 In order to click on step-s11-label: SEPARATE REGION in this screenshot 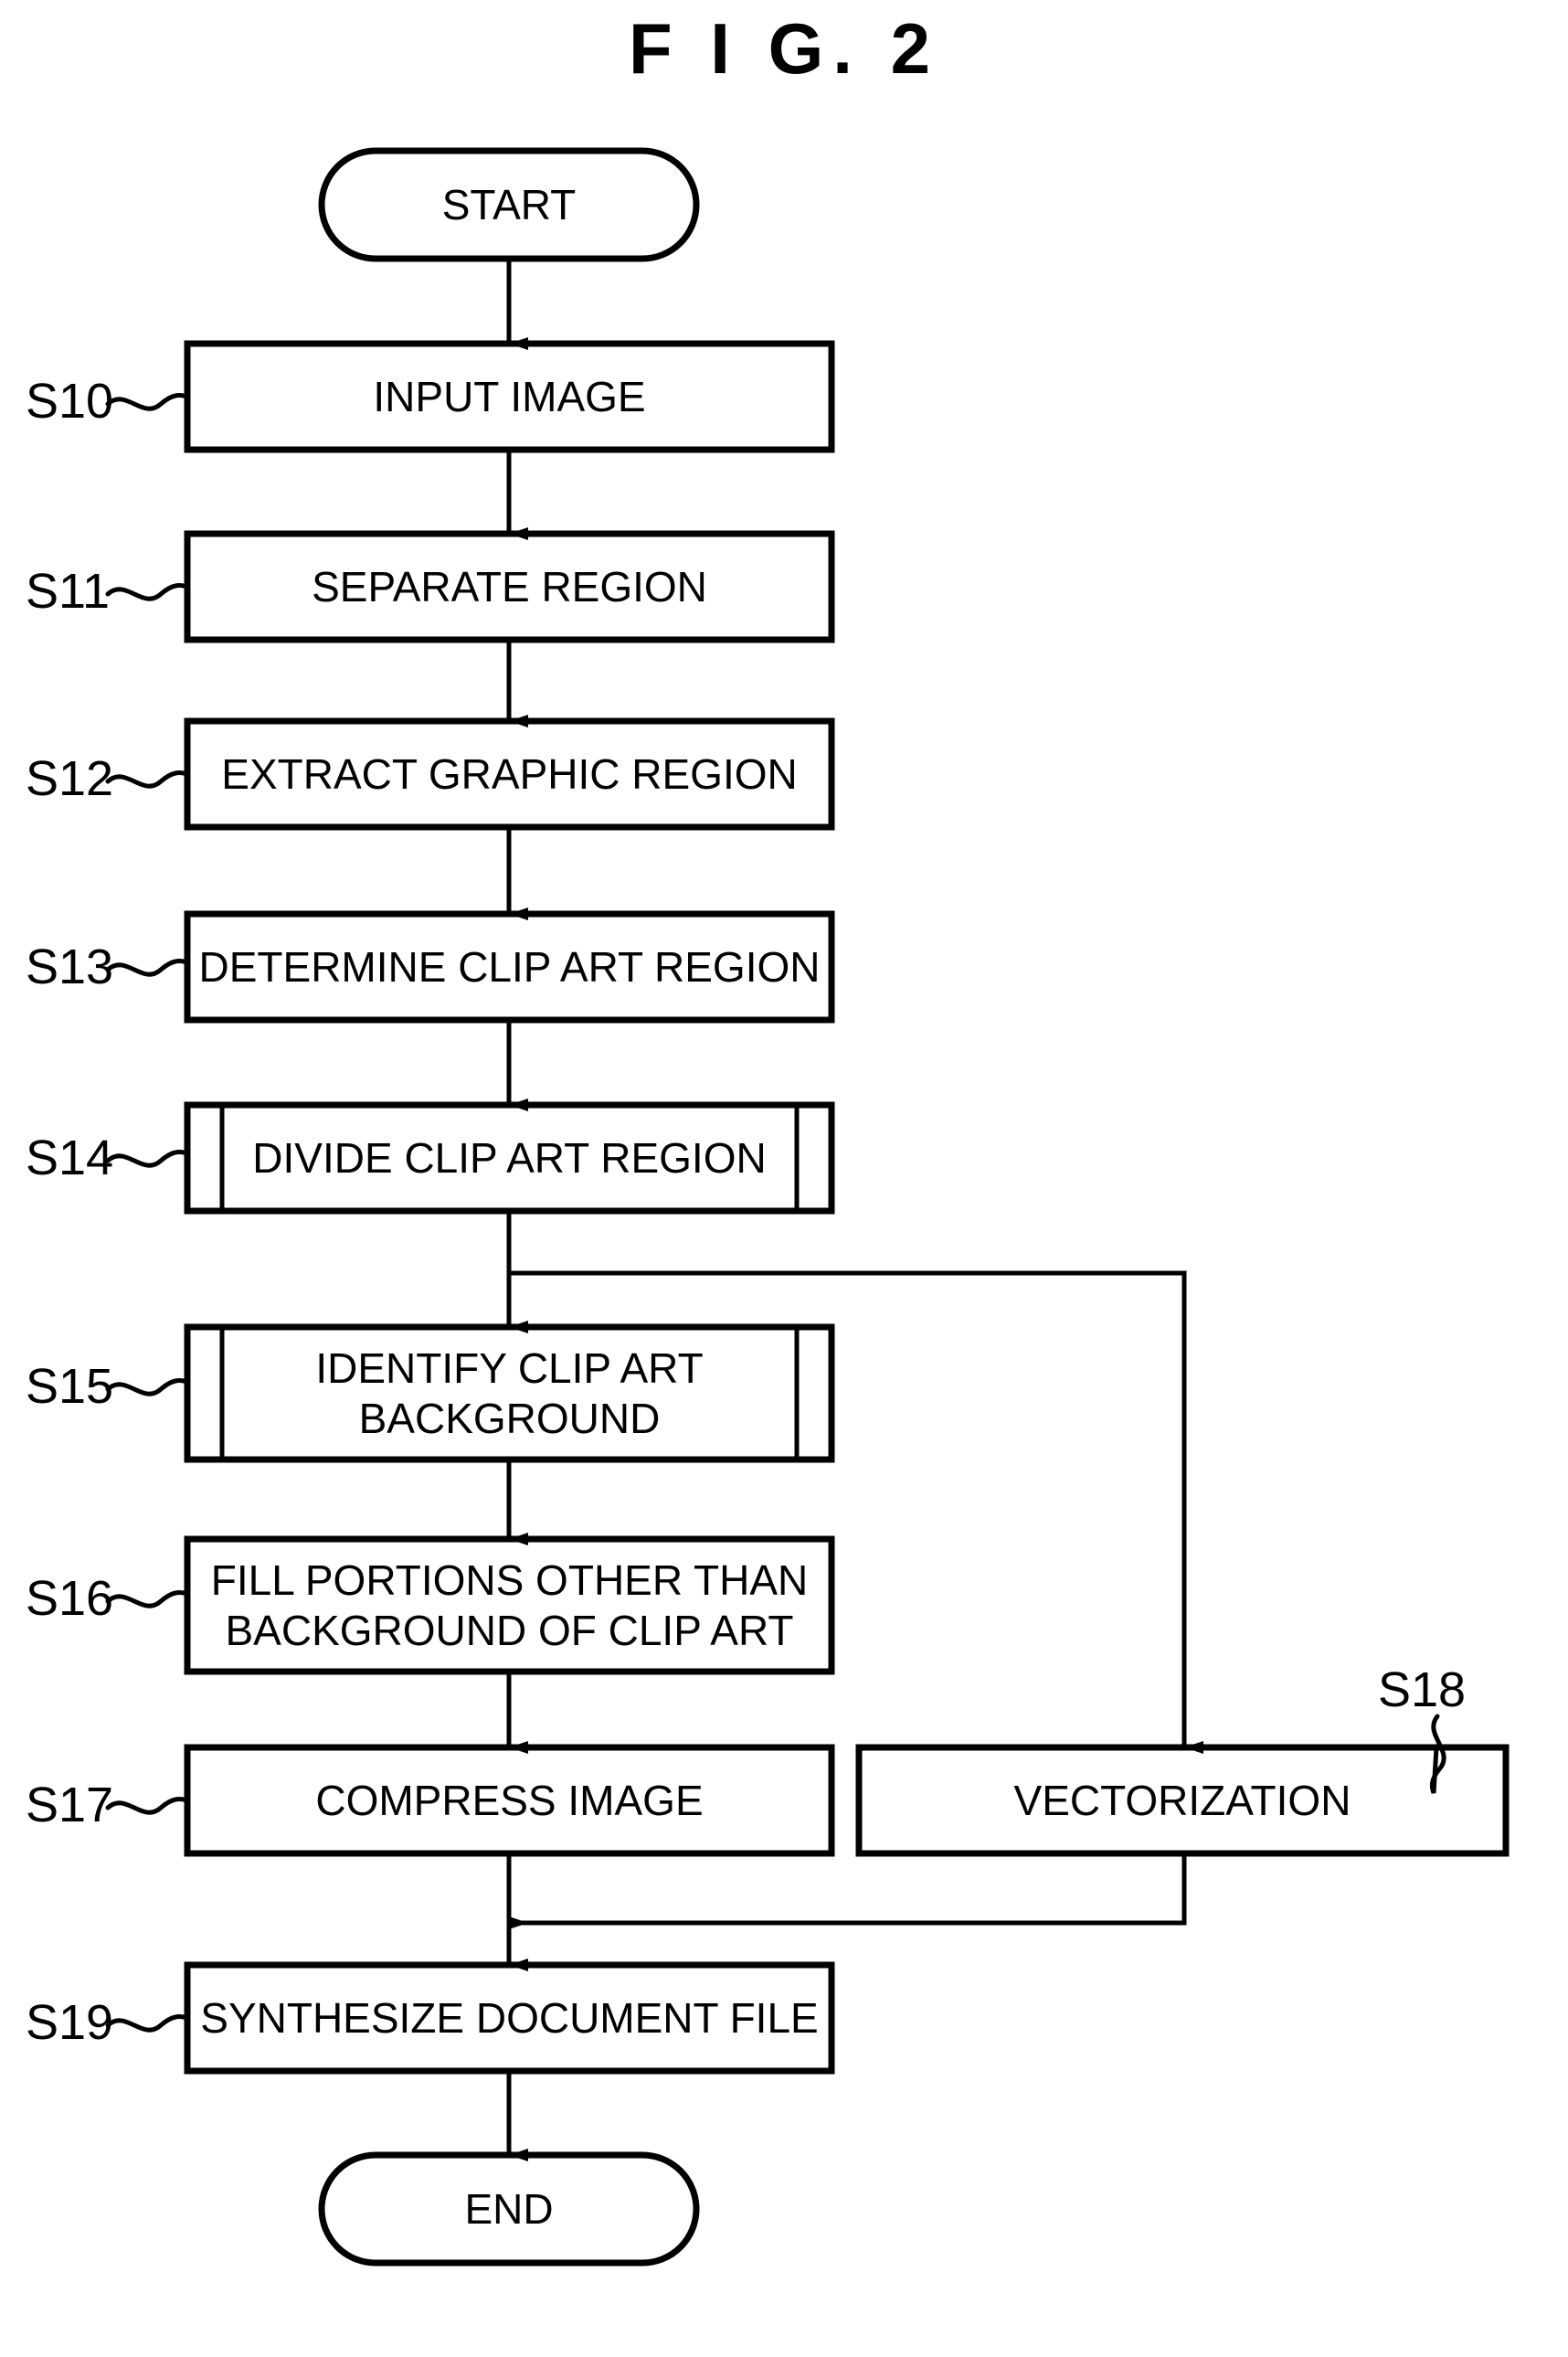, I will do `click(510, 586)`.